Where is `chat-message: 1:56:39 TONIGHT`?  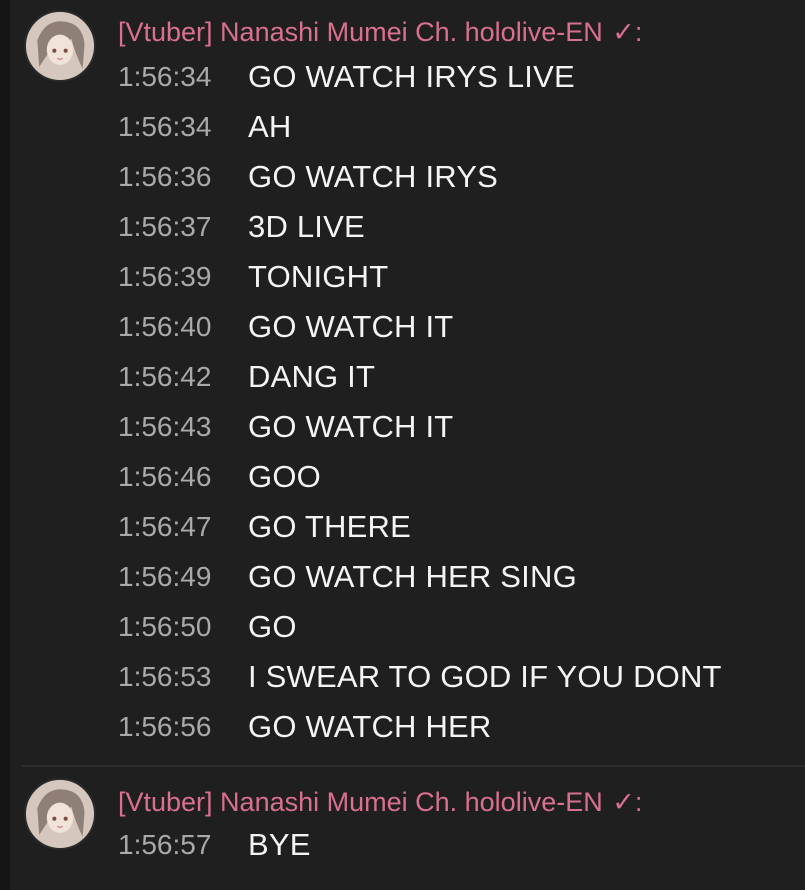
chat-message: 1:56:39 TONIGHT is located at coordinates (253, 277).